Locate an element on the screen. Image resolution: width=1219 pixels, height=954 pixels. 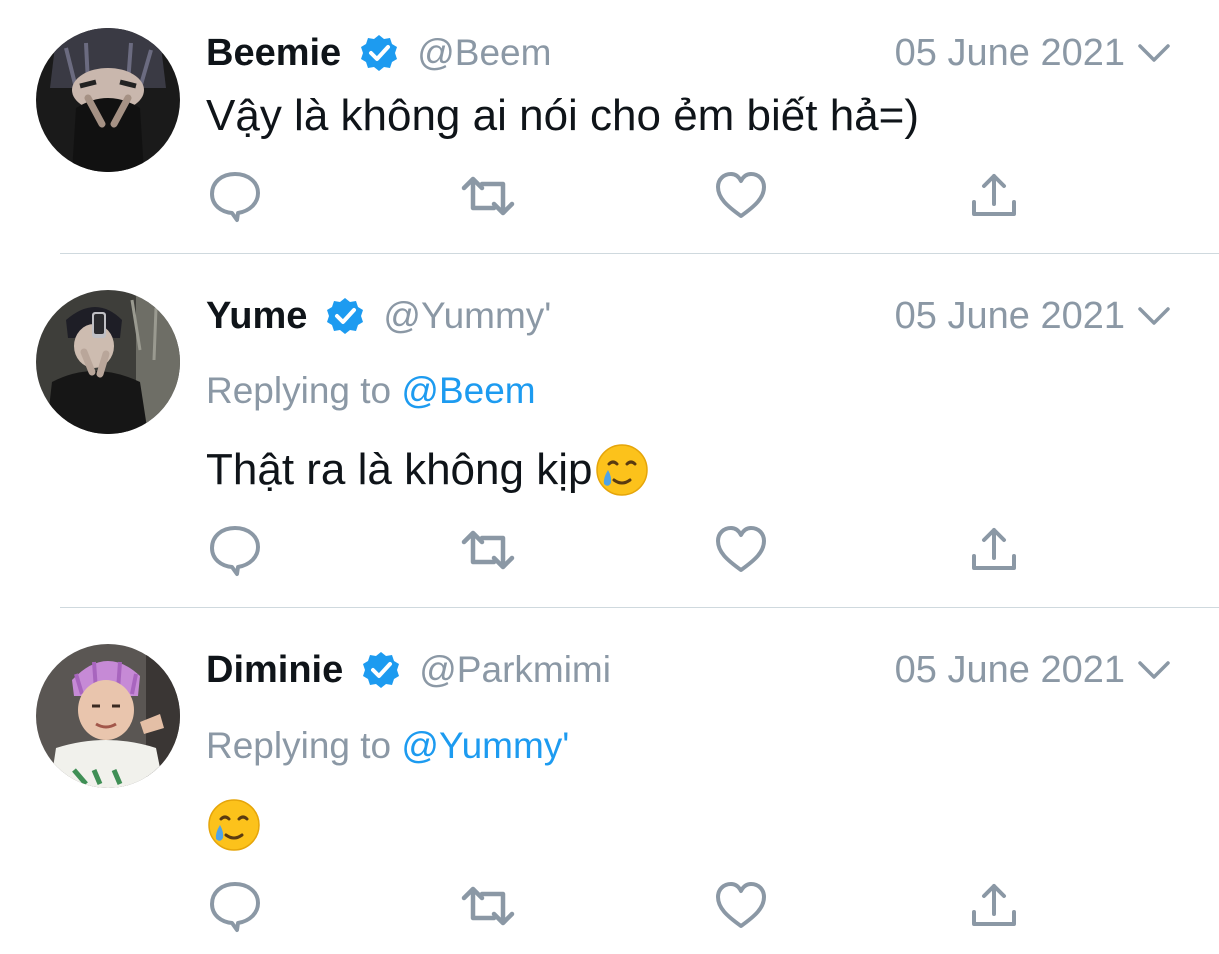
author-handle: @Yummy' is located at coordinates (467, 316).